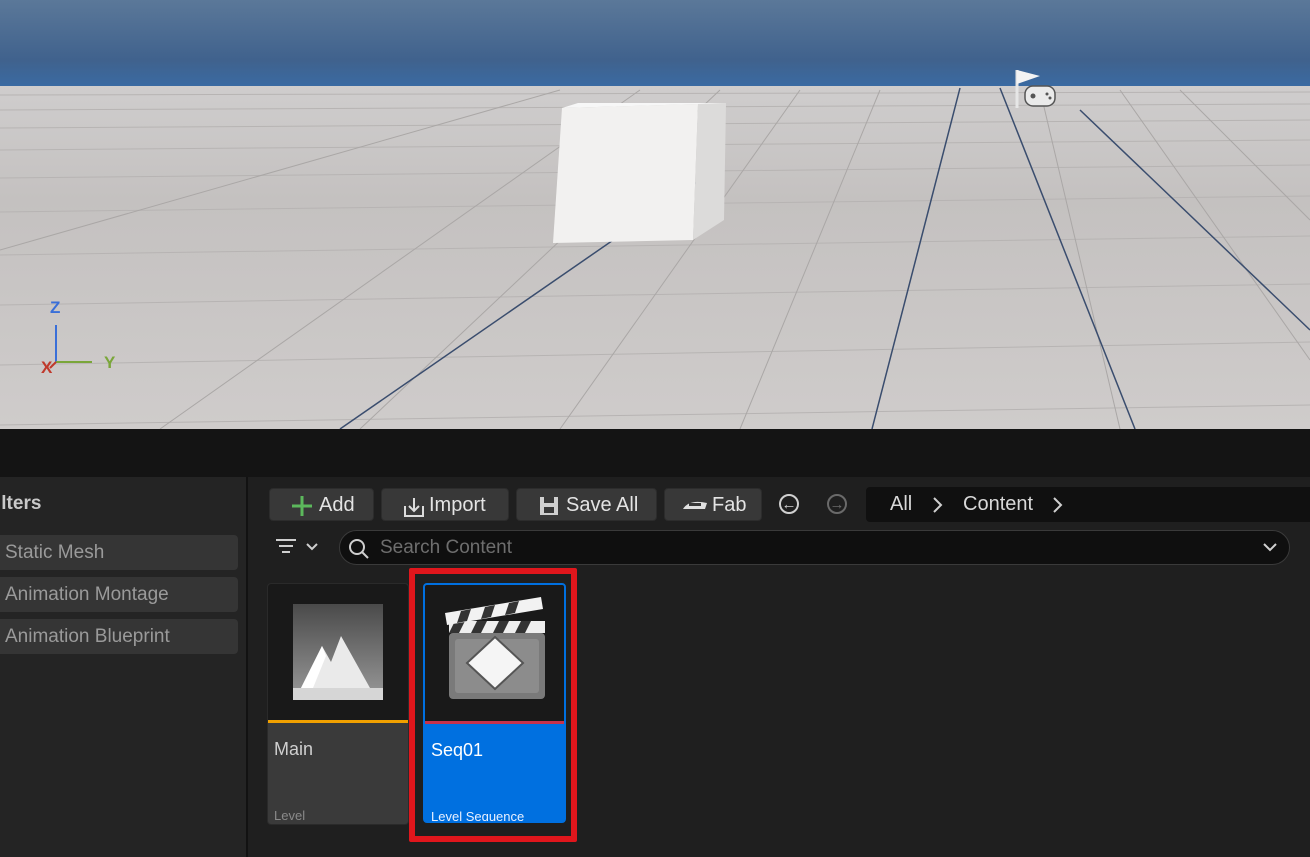  What do you see at coordinates (1270, 548) in the screenshot?
I see `chevron-down-icon` at bounding box center [1270, 548].